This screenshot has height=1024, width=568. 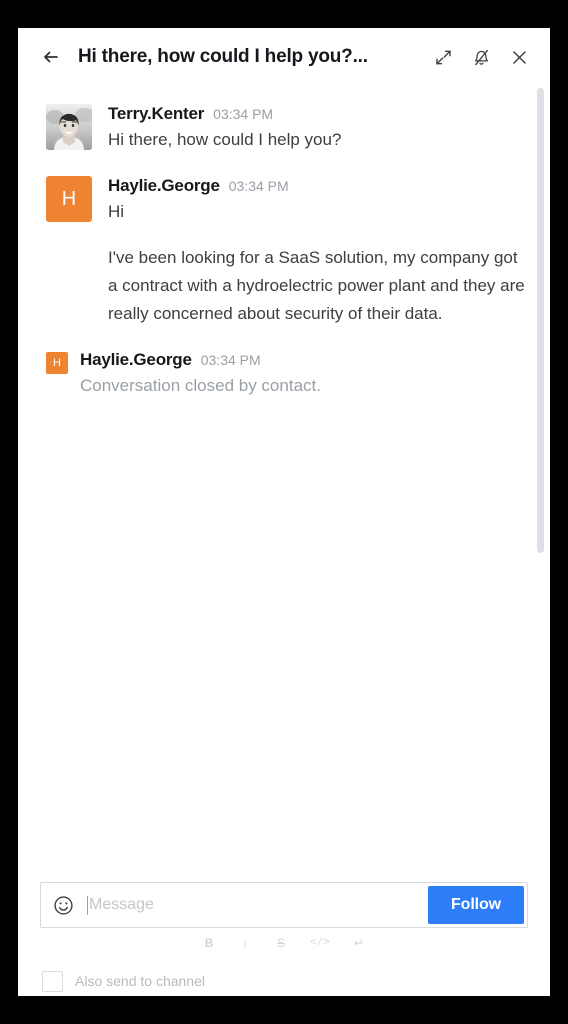 I want to click on expand-button, so click(x=443, y=57).